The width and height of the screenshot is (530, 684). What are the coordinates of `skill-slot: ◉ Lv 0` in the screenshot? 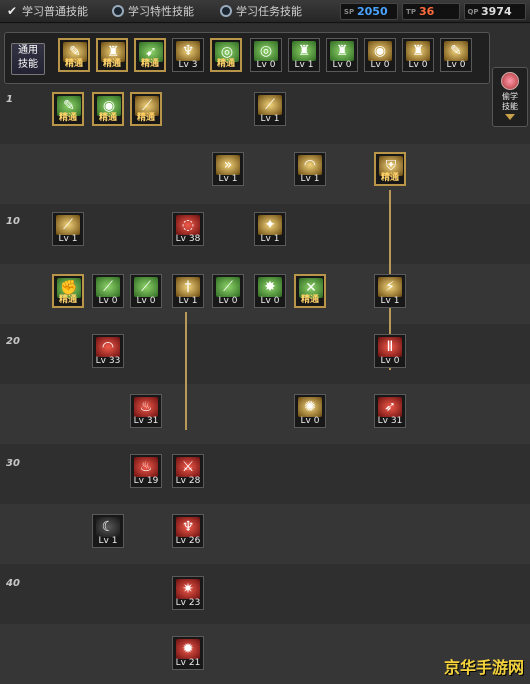 It's located at (380, 55).